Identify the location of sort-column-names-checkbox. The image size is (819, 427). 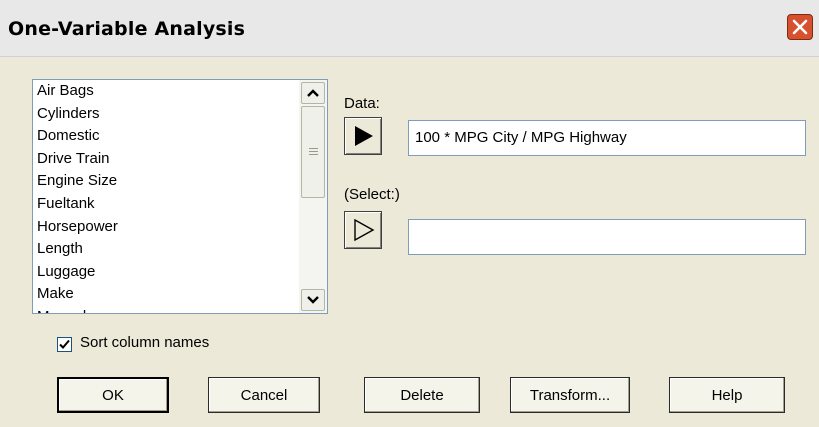
(64, 344).